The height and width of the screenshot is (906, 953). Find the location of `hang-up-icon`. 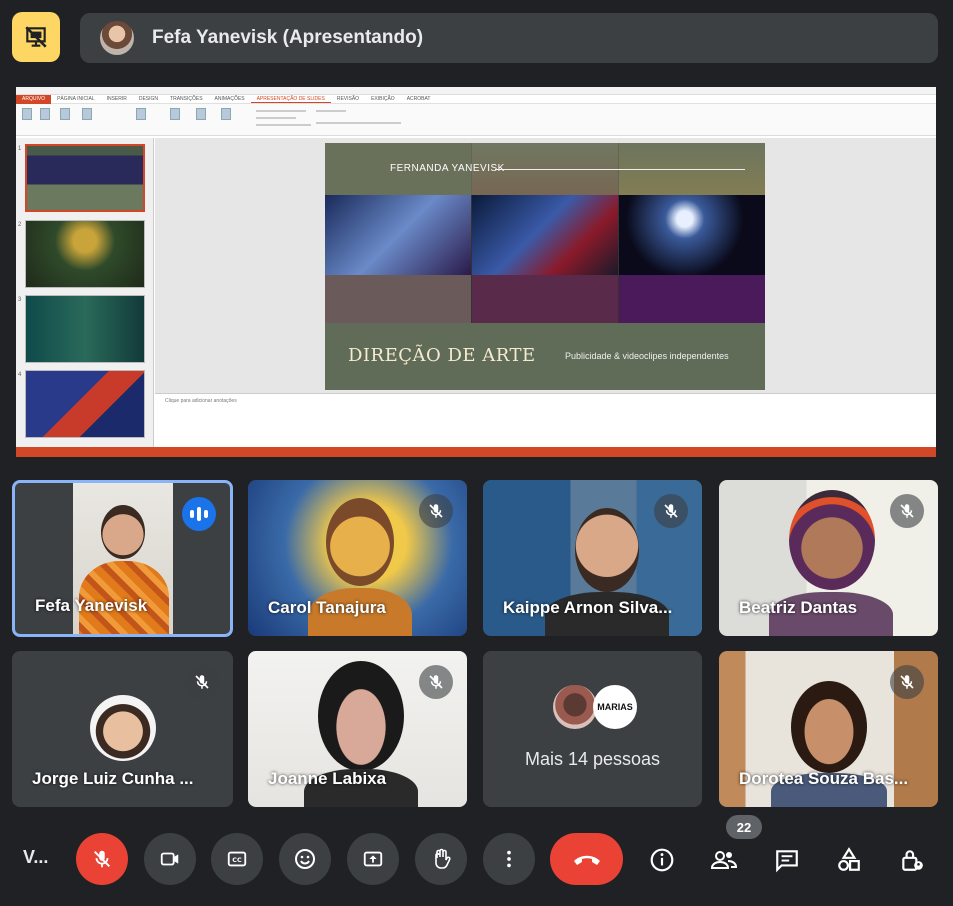

hang-up-icon is located at coordinates (586, 860).